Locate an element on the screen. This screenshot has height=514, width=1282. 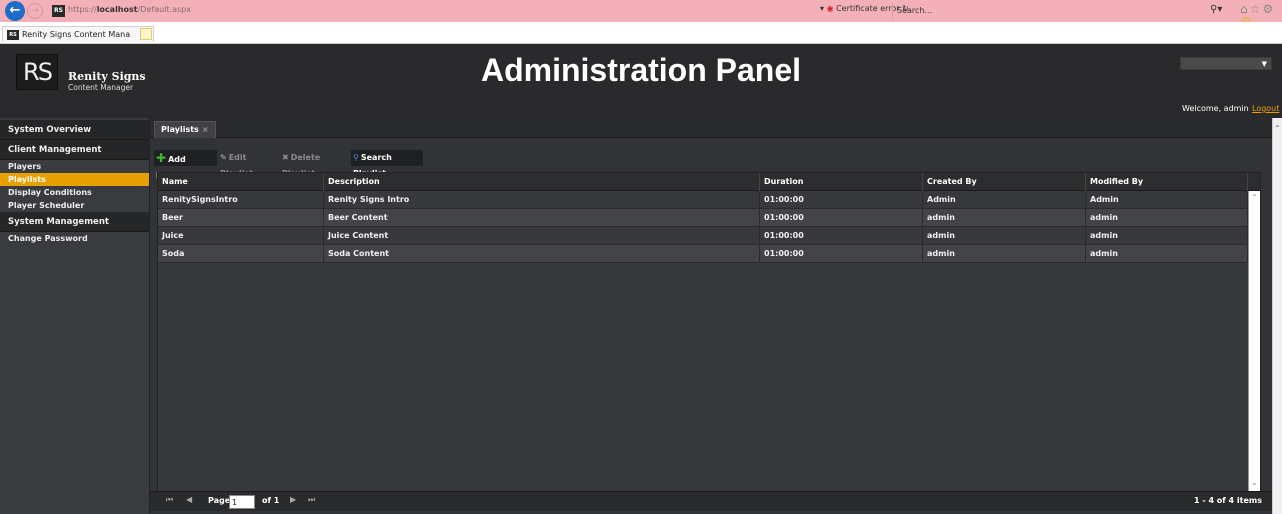
cell-name: RenitySignsIntro is located at coordinates (241, 200).